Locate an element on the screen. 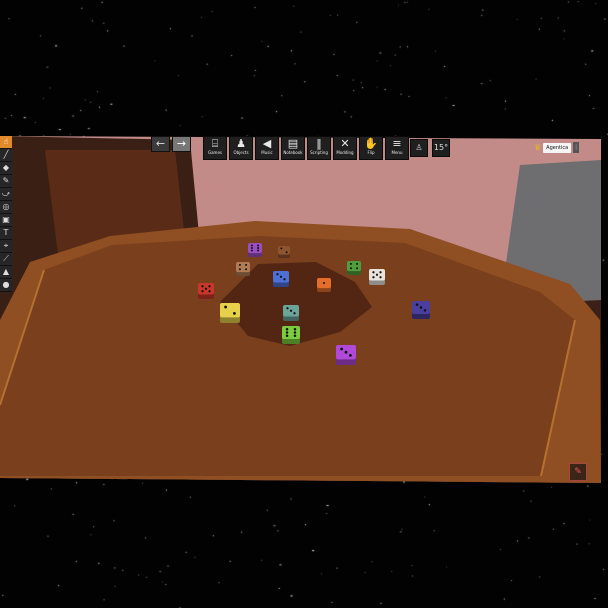 Image resolution: width=608 pixels, height=608 pixels. die-brown is located at coordinates (284, 252).